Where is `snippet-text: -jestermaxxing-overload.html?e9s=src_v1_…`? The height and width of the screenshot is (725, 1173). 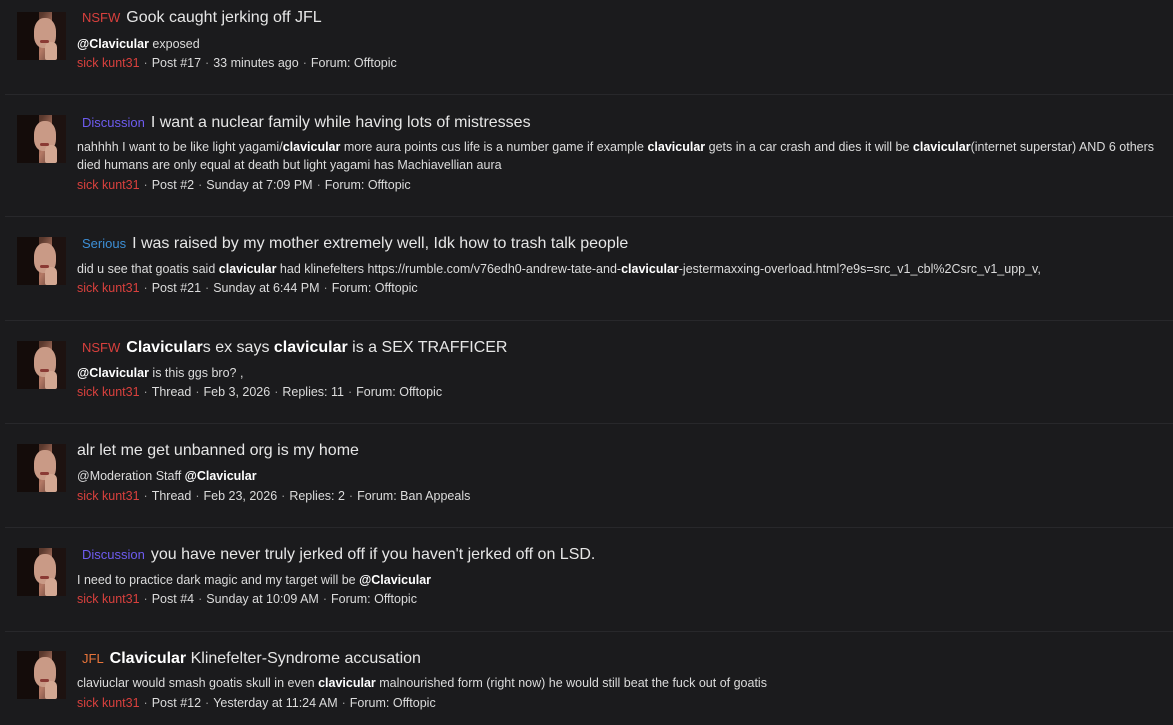 snippet-text: -jestermaxxing-overload.html?e9s=src_v1_… is located at coordinates (859, 269).